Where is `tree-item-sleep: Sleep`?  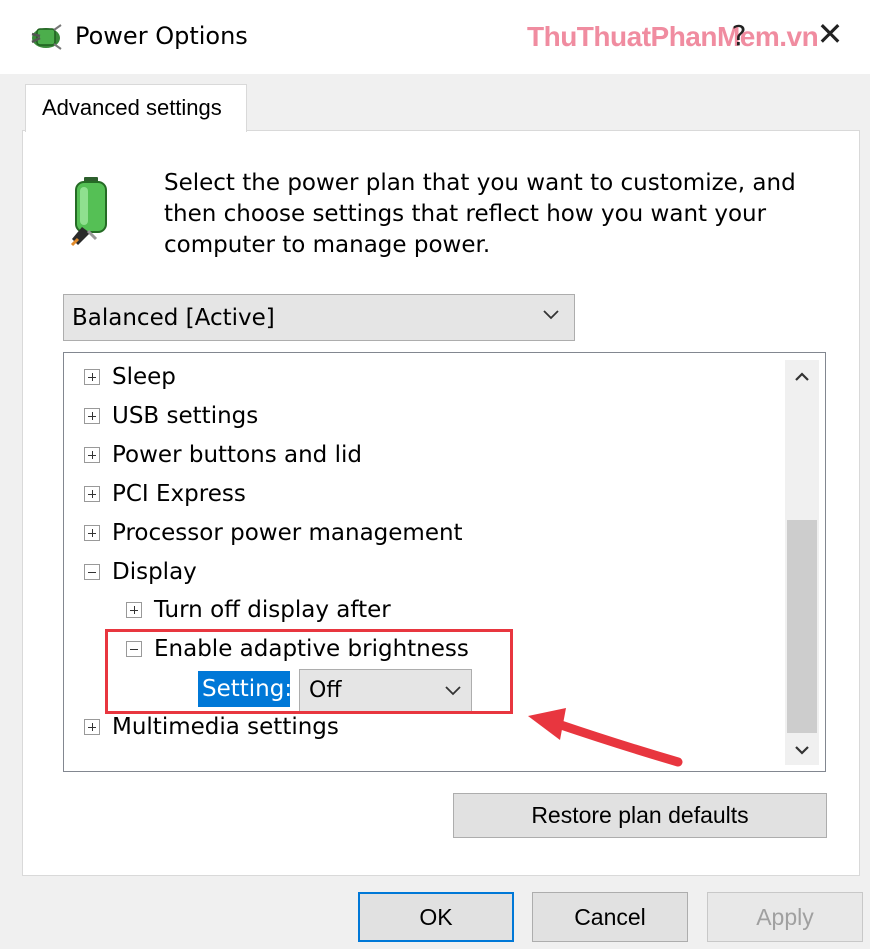 tree-item-sleep: Sleep is located at coordinates (130, 377).